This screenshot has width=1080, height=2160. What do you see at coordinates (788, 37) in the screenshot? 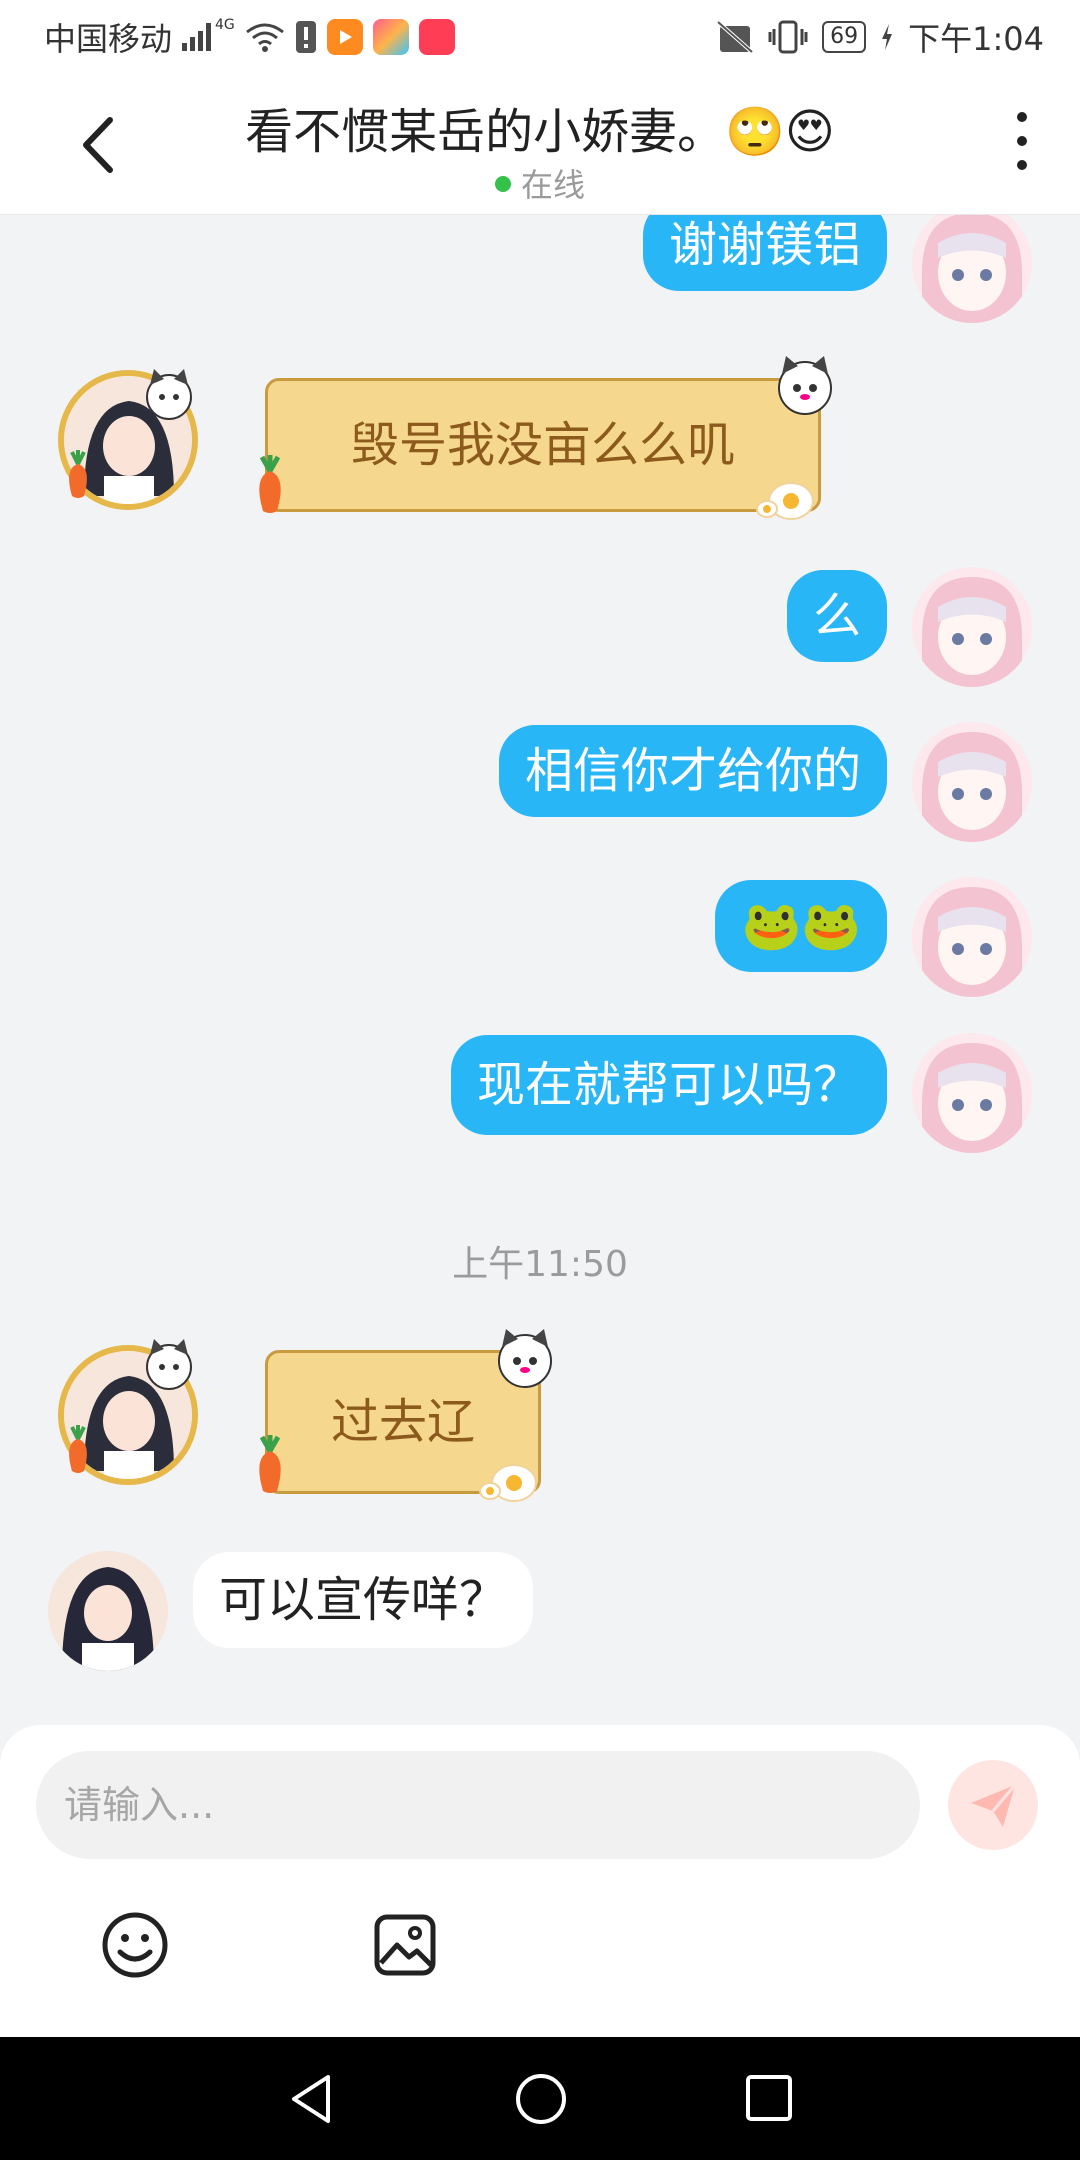
I see `vibrate-icon` at bounding box center [788, 37].